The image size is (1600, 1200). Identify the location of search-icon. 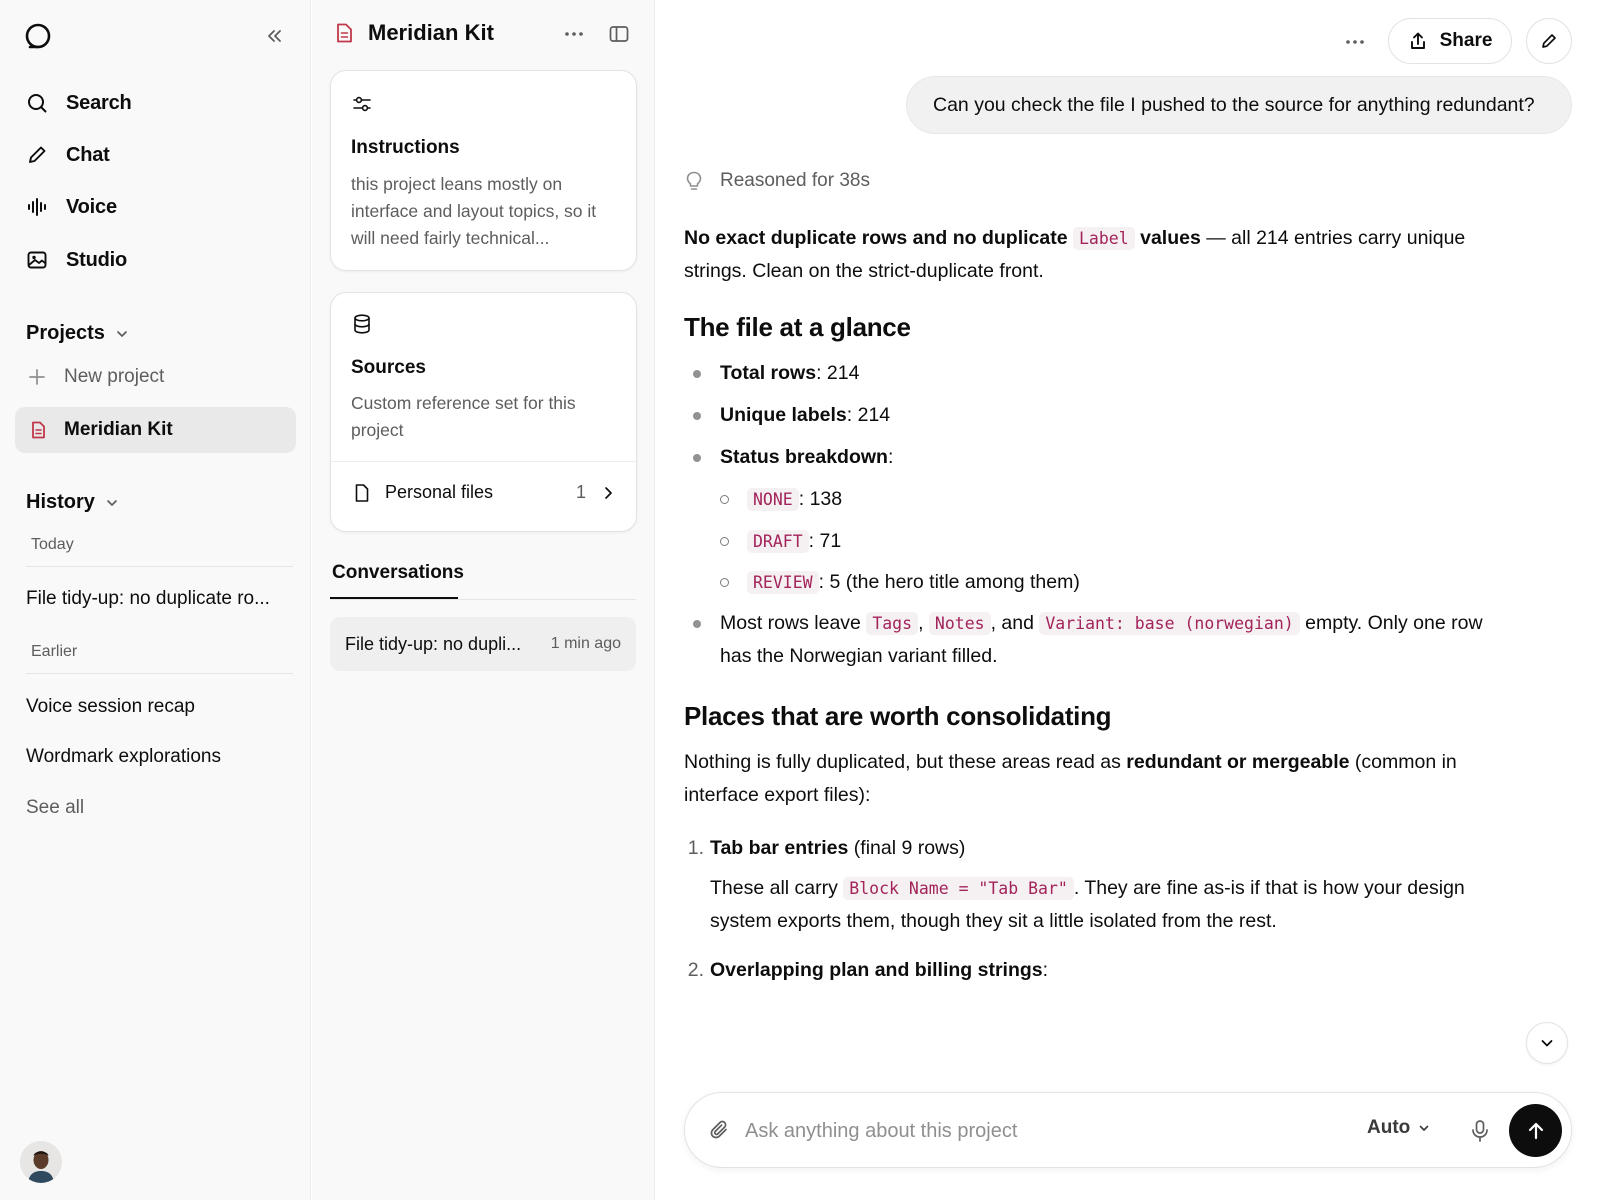
(37, 103).